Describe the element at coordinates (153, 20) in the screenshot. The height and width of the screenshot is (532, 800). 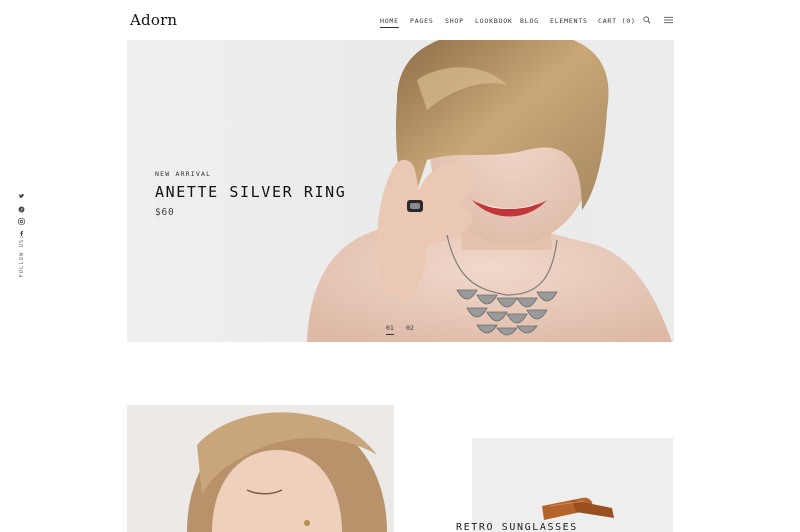
I see `site-logo: Adorn` at that location.